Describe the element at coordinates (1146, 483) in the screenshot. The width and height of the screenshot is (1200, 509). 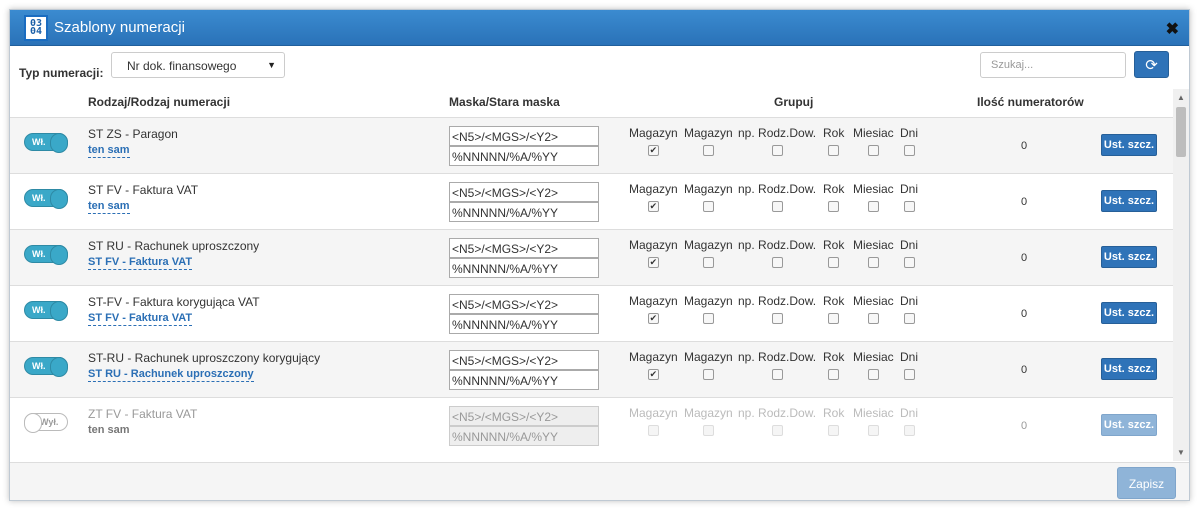
I see `save-button: Zapisz` at that location.